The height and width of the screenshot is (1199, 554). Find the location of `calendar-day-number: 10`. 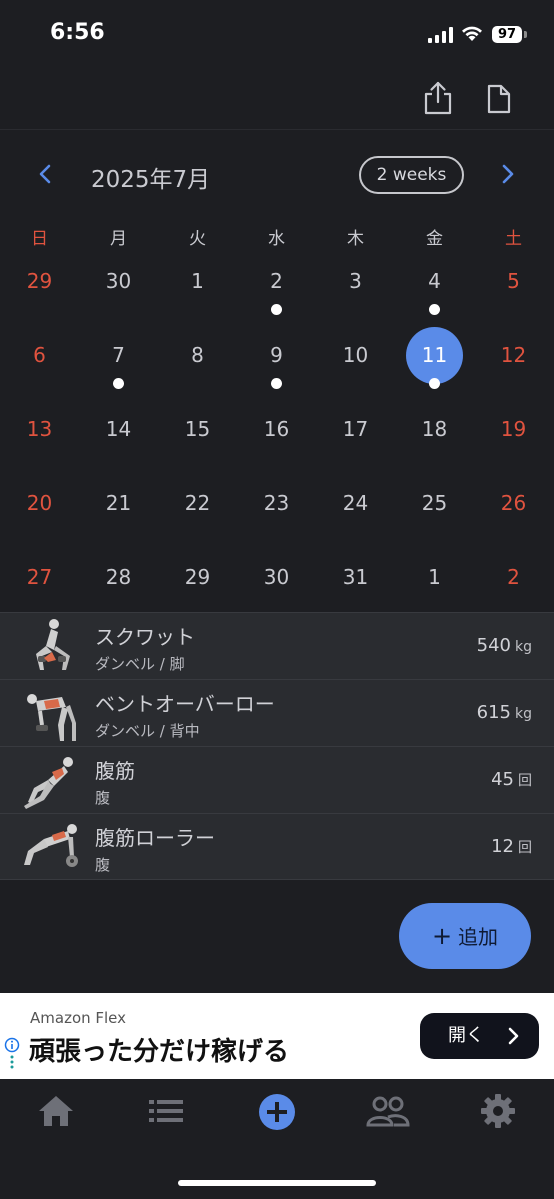

calendar-day-number: 10 is located at coordinates (355, 355).